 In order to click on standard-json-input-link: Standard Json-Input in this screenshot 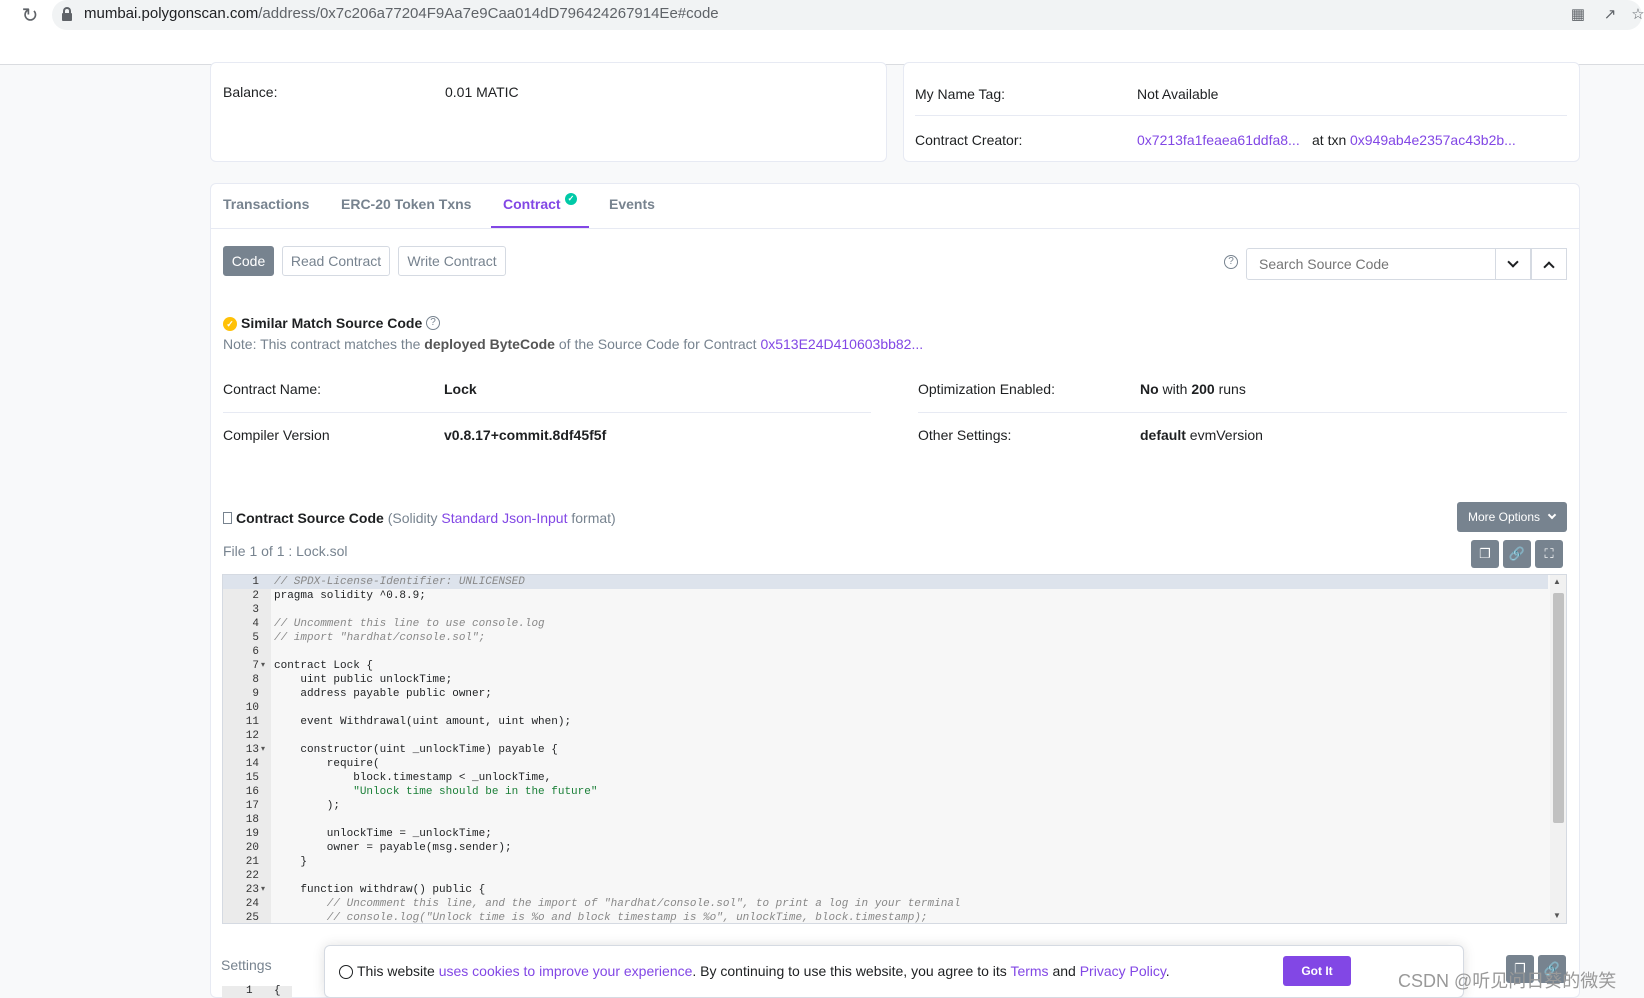, I will do `click(504, 518)`.